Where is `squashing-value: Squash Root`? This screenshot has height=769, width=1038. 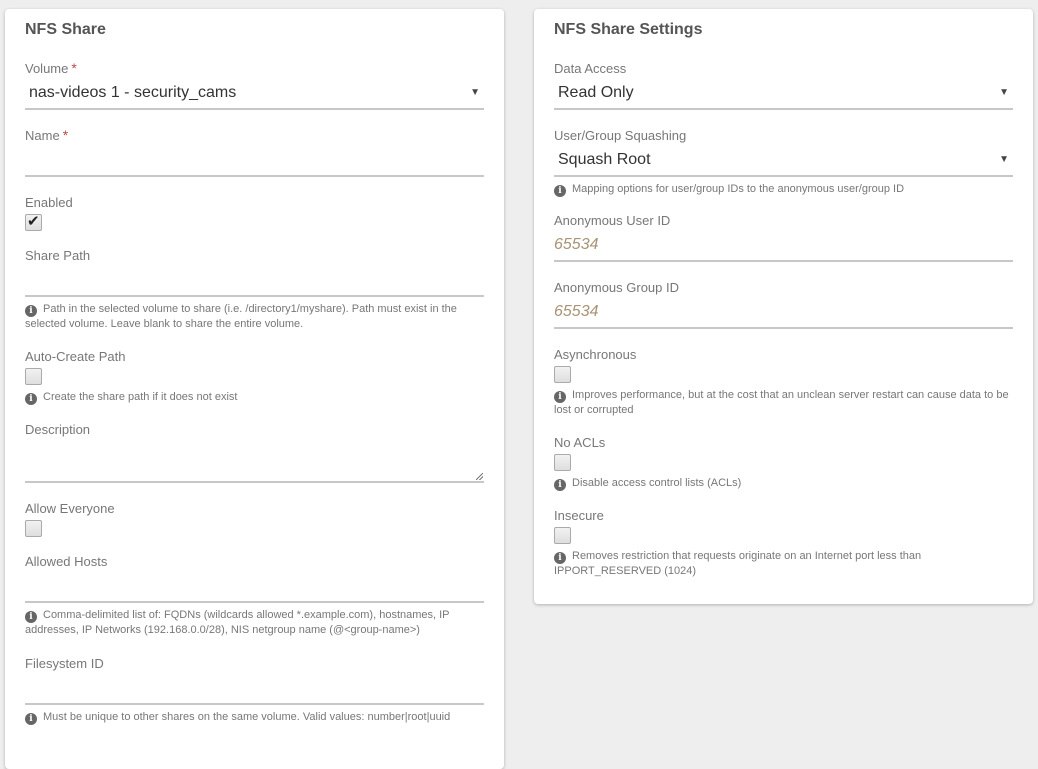
squashing-value: Squash Root is located at coordinates (604, 159).